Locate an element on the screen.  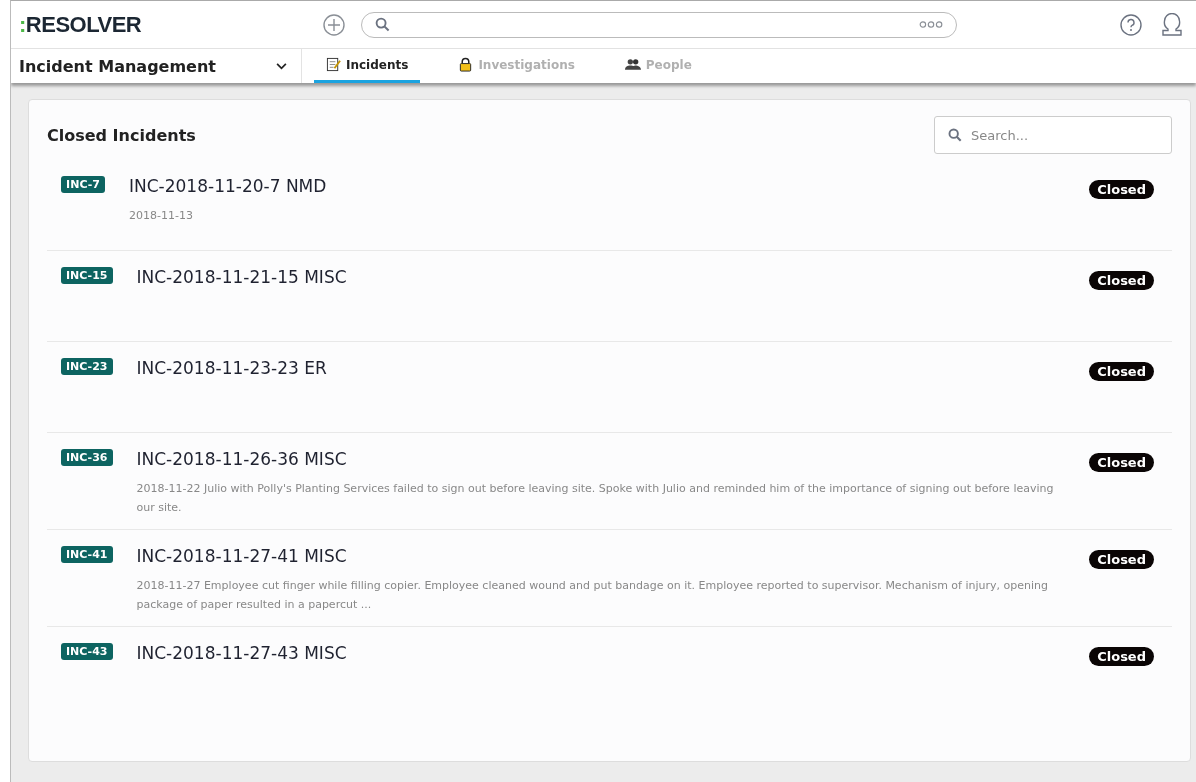
incident-item: INC-43 INC-2018-11-27-43 MISC Closed is located at coordinates (609, 672).